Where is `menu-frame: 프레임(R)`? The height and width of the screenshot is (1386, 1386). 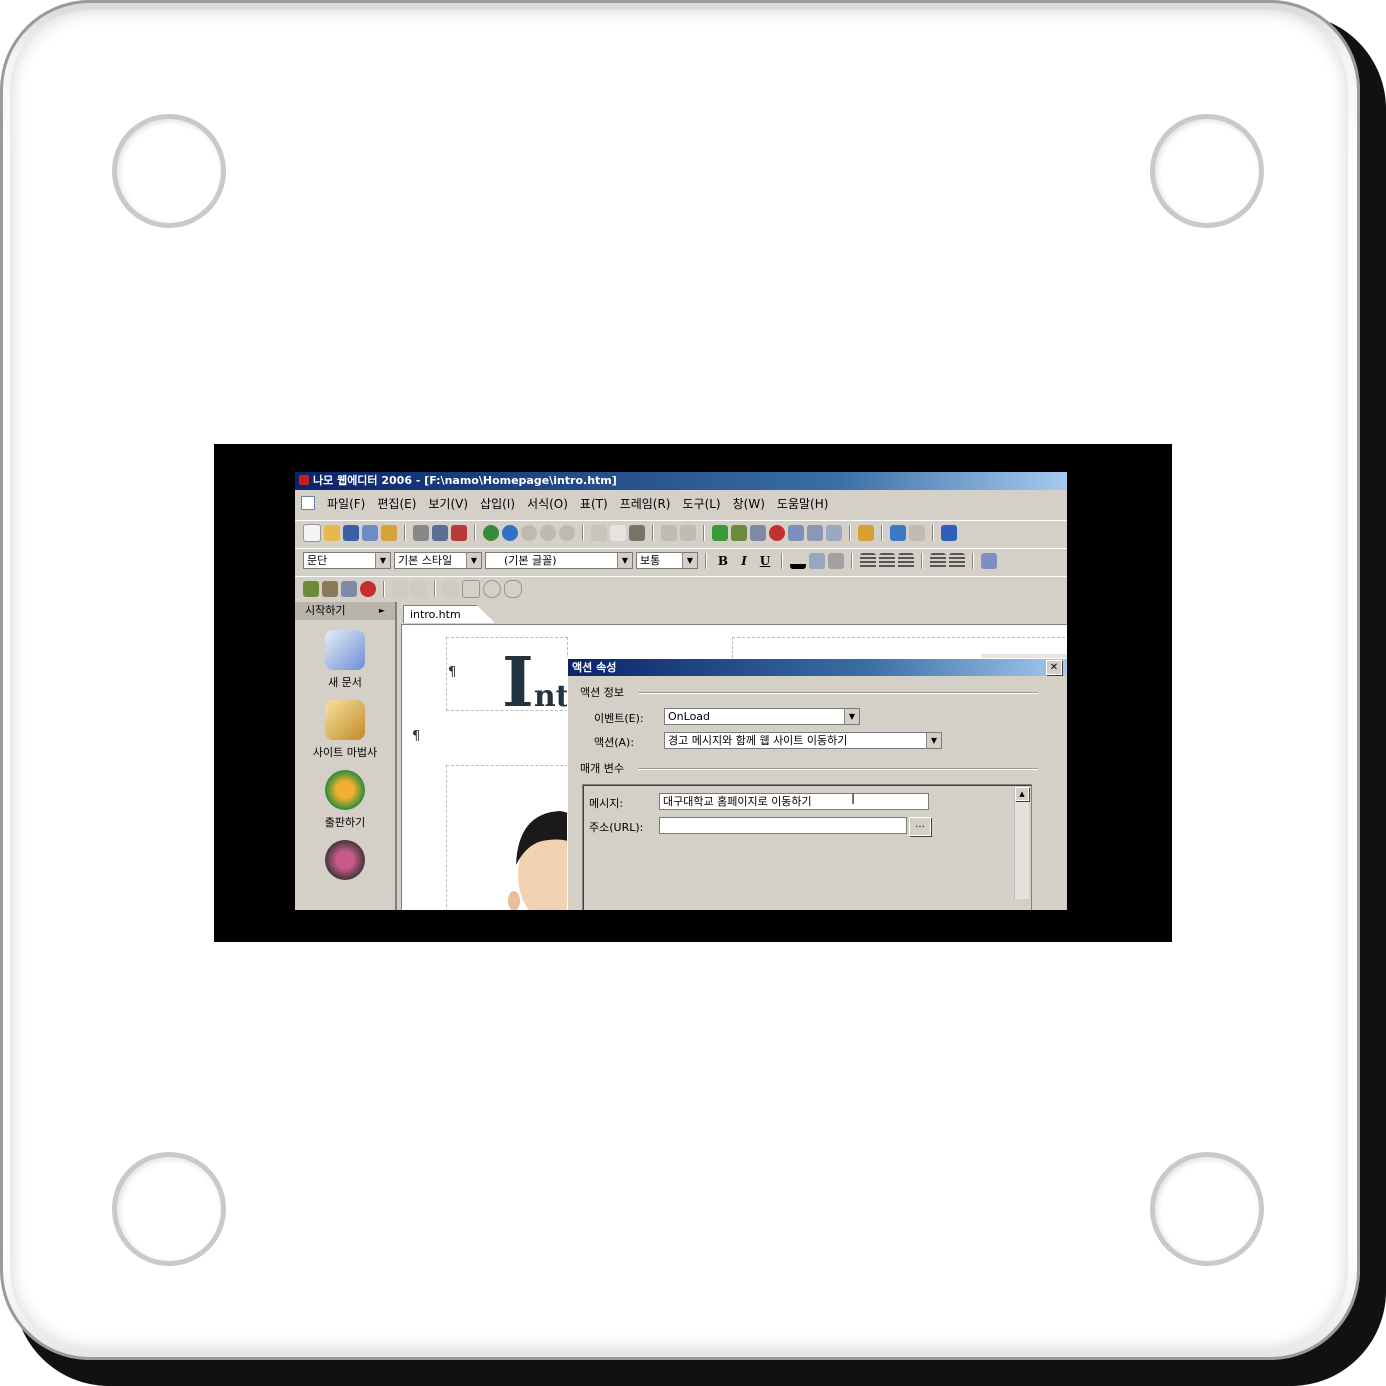 menu-frame: 프레임(R) is located at coordinates (645, 503).